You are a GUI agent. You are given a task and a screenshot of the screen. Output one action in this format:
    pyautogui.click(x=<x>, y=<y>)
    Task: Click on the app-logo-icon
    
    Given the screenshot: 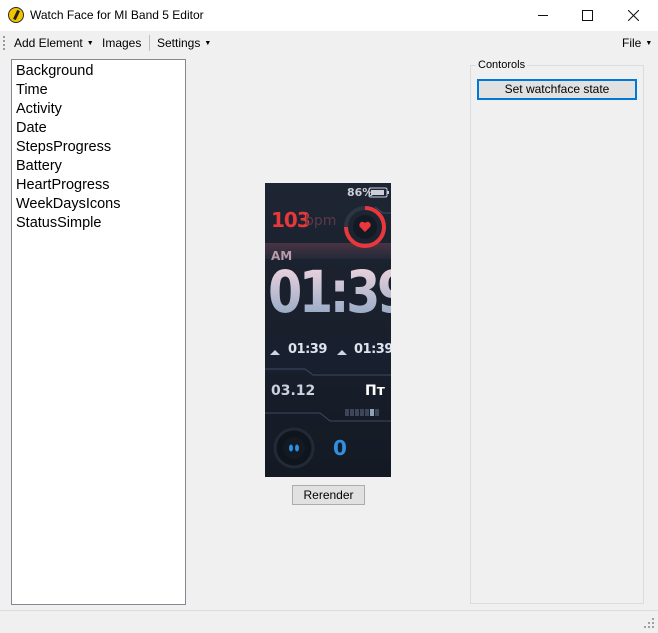 What is the action you would take?
    pyautogui.click(x=16, y=15)
    